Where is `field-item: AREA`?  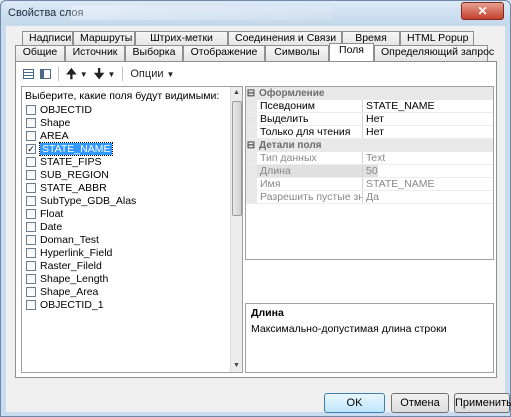
field-item: AREA is located at coordinates (127, 135).